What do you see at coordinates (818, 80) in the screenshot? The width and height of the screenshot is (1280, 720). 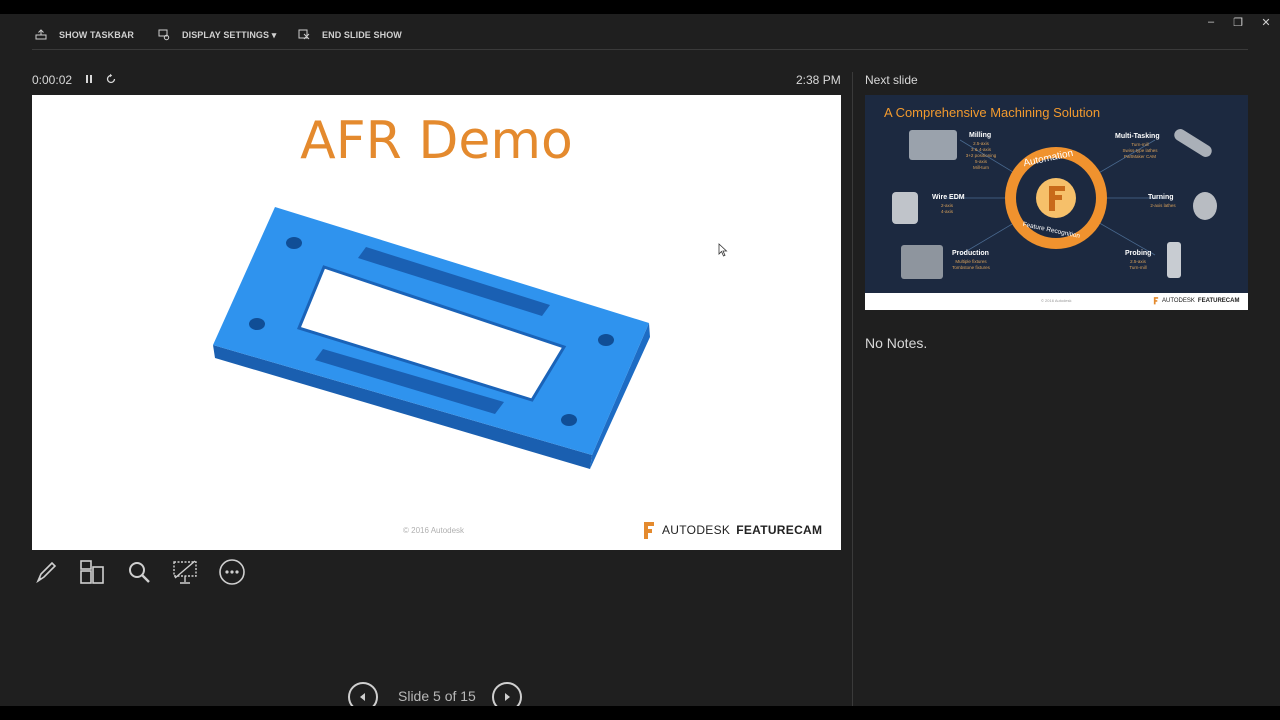 I see `clock: 2:38 PM` at bounding box center [818, 80].